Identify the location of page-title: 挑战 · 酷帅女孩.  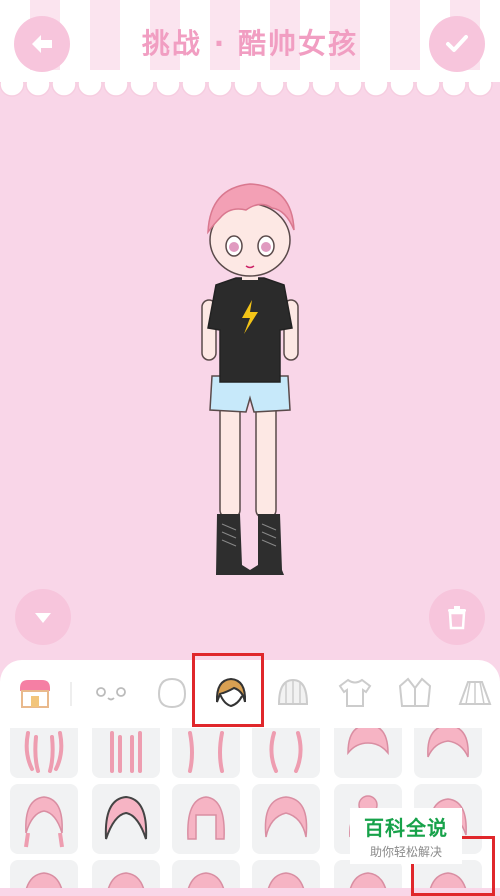
(250, 43).